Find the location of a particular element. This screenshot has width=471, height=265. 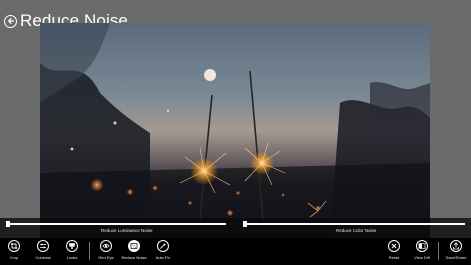

reduce-noise-button: Reduce Noise is located at coordinates (134, 252).